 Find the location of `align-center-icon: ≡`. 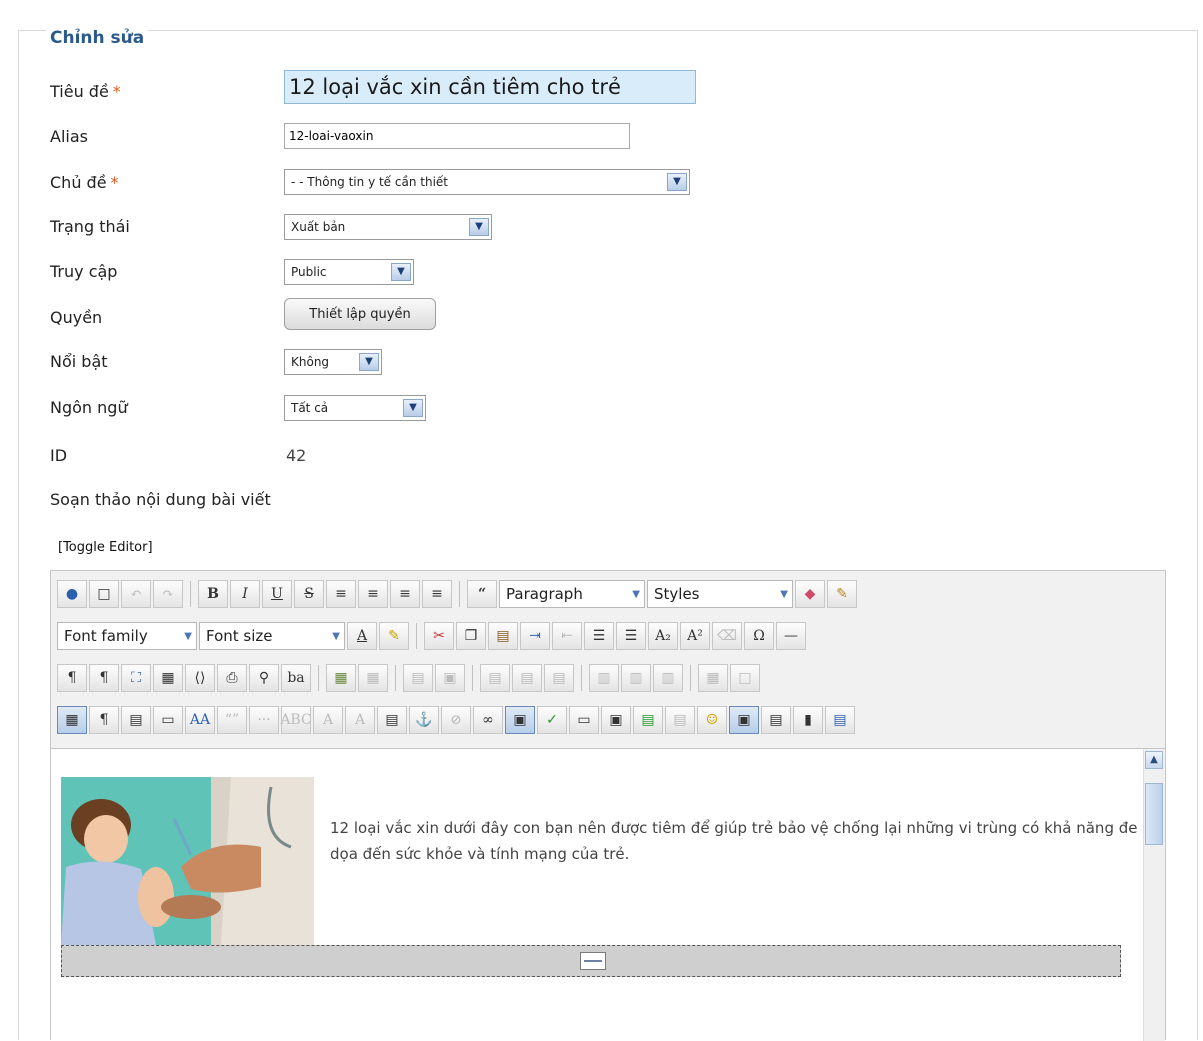

align-center-icon: ≡ is located at coordinates (373, 594).